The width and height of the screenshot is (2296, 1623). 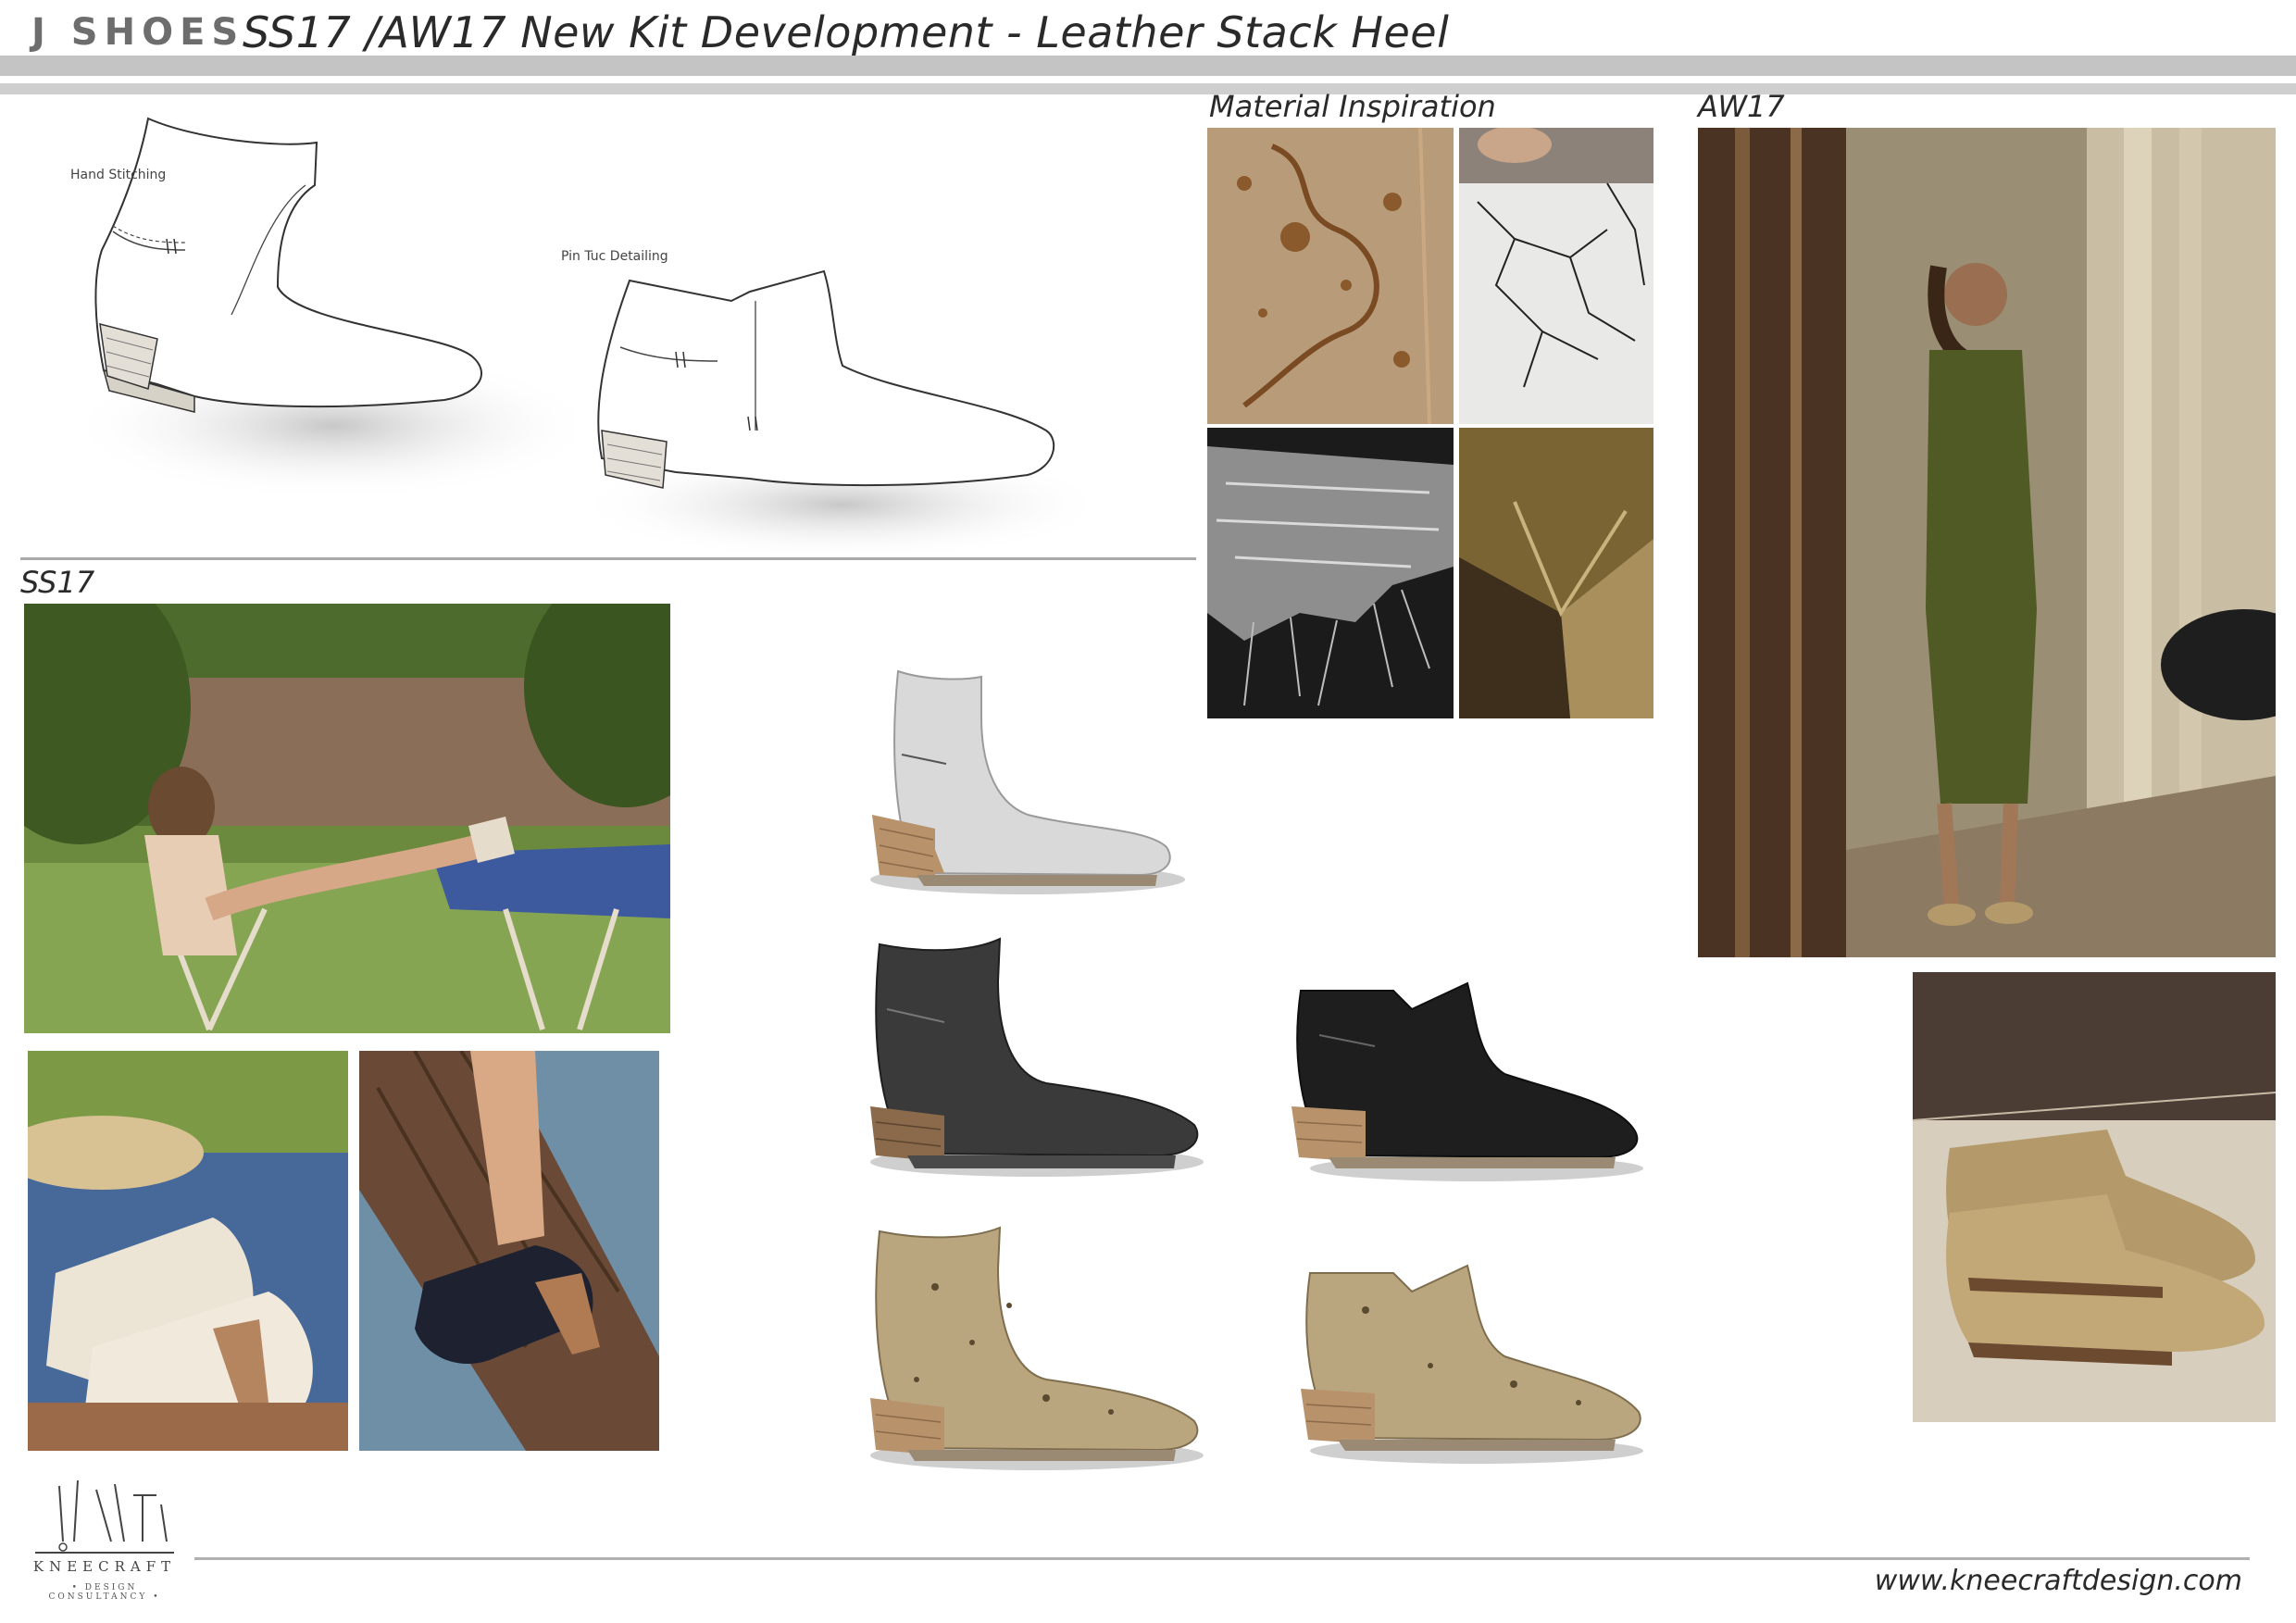 What do you see at coordinates (1330, 276) in the screenshot?
I see `material-gold-drips` at bounding box center [1330, 276].